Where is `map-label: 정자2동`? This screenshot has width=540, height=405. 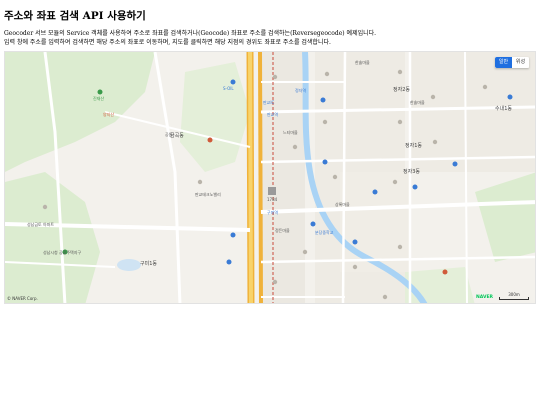
map-label: 정자2동 is located at coordinates (401, 90).